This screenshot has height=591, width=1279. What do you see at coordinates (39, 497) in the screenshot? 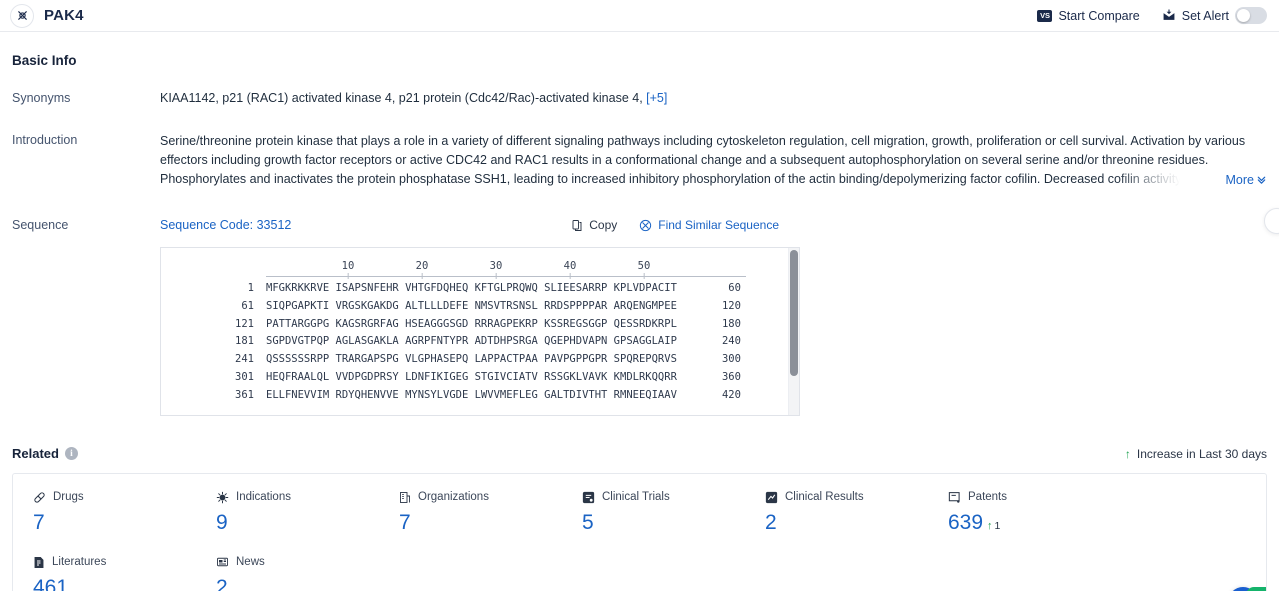
I see `pill-icon` at bounding box center [39, 497].